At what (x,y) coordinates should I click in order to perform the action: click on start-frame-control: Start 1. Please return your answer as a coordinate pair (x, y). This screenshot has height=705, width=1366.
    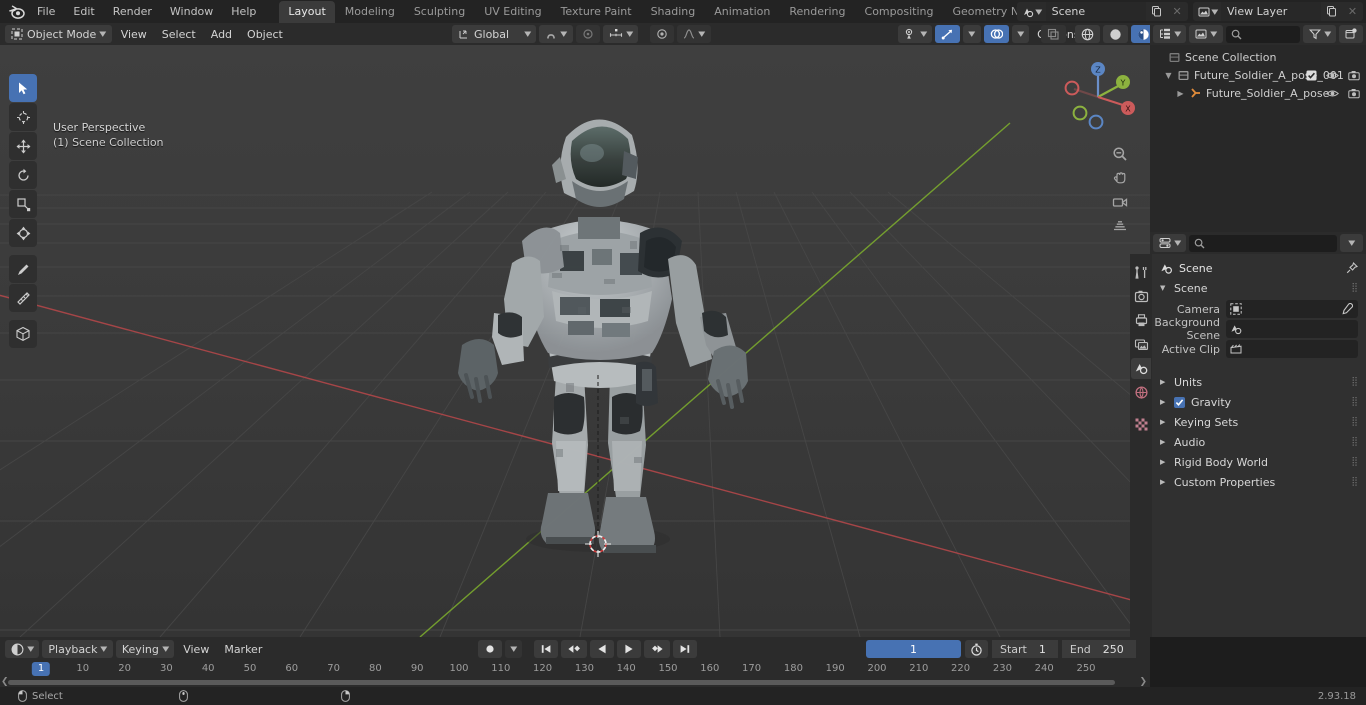
    Looking at the image, I should click on (1025, 649).